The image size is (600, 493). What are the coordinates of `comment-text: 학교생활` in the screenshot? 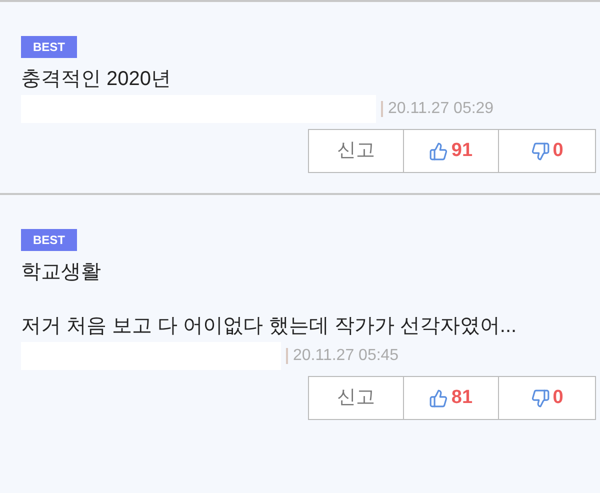 It's located at (61, 272).